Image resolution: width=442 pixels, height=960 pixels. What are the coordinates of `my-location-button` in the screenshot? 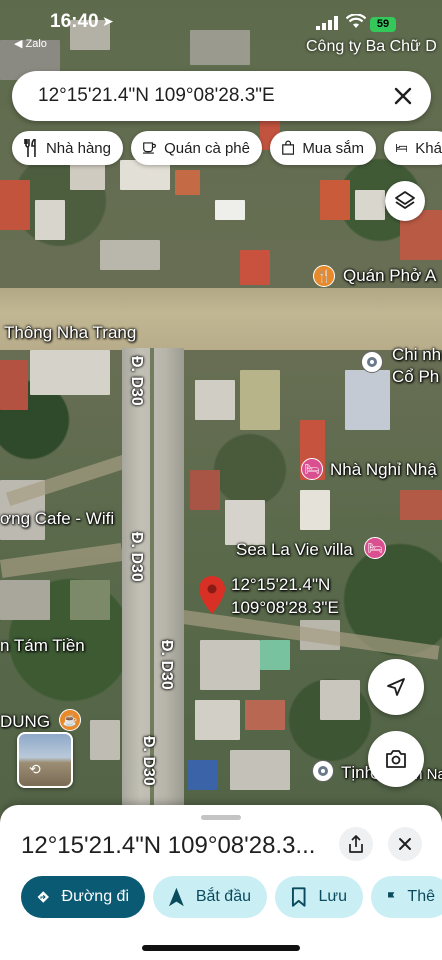 It's located at (396, 687).